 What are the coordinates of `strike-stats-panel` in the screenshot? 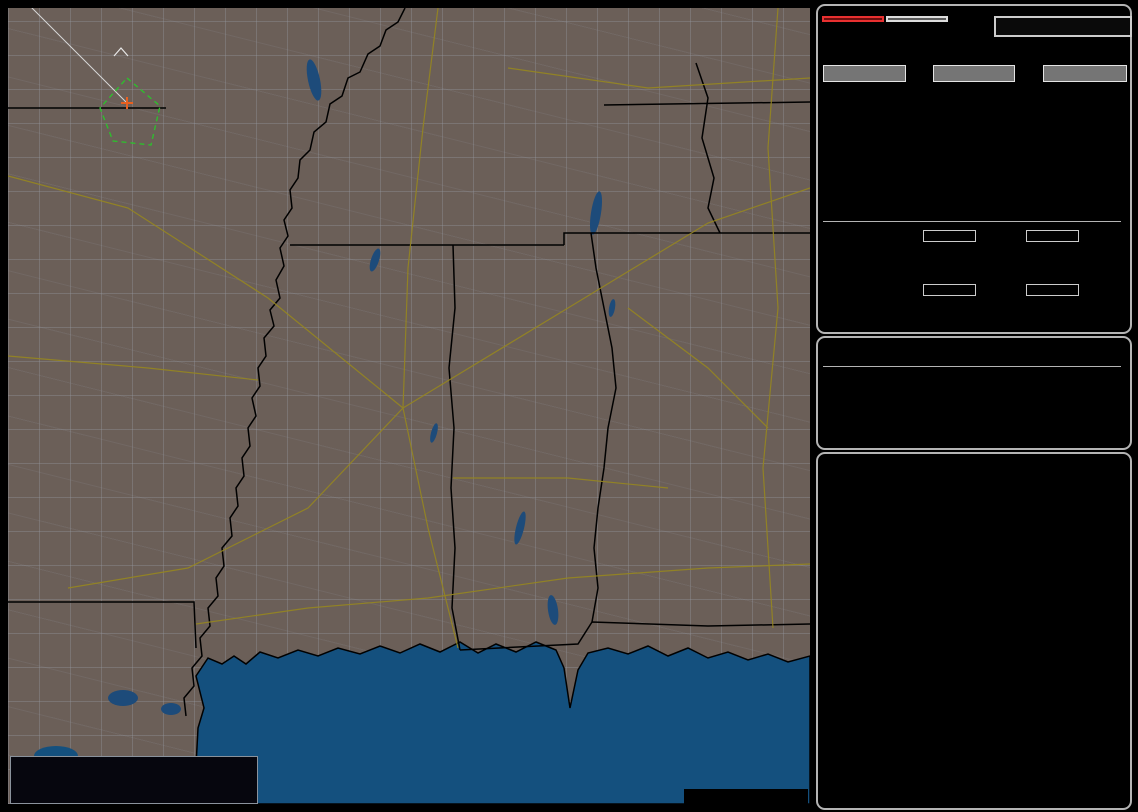 It's located at (974, 169).